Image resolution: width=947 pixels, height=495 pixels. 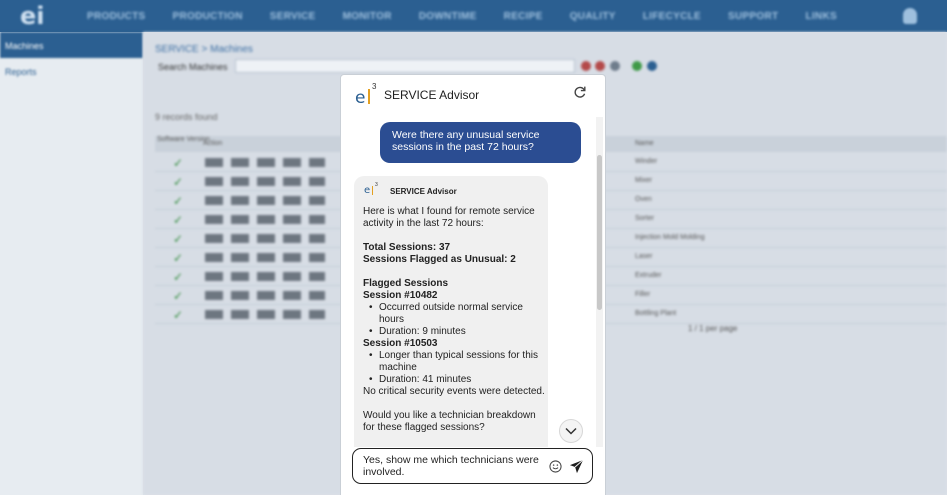 I want to click on nav-downtime: DOWNTIME, so click(x=448, y=16).